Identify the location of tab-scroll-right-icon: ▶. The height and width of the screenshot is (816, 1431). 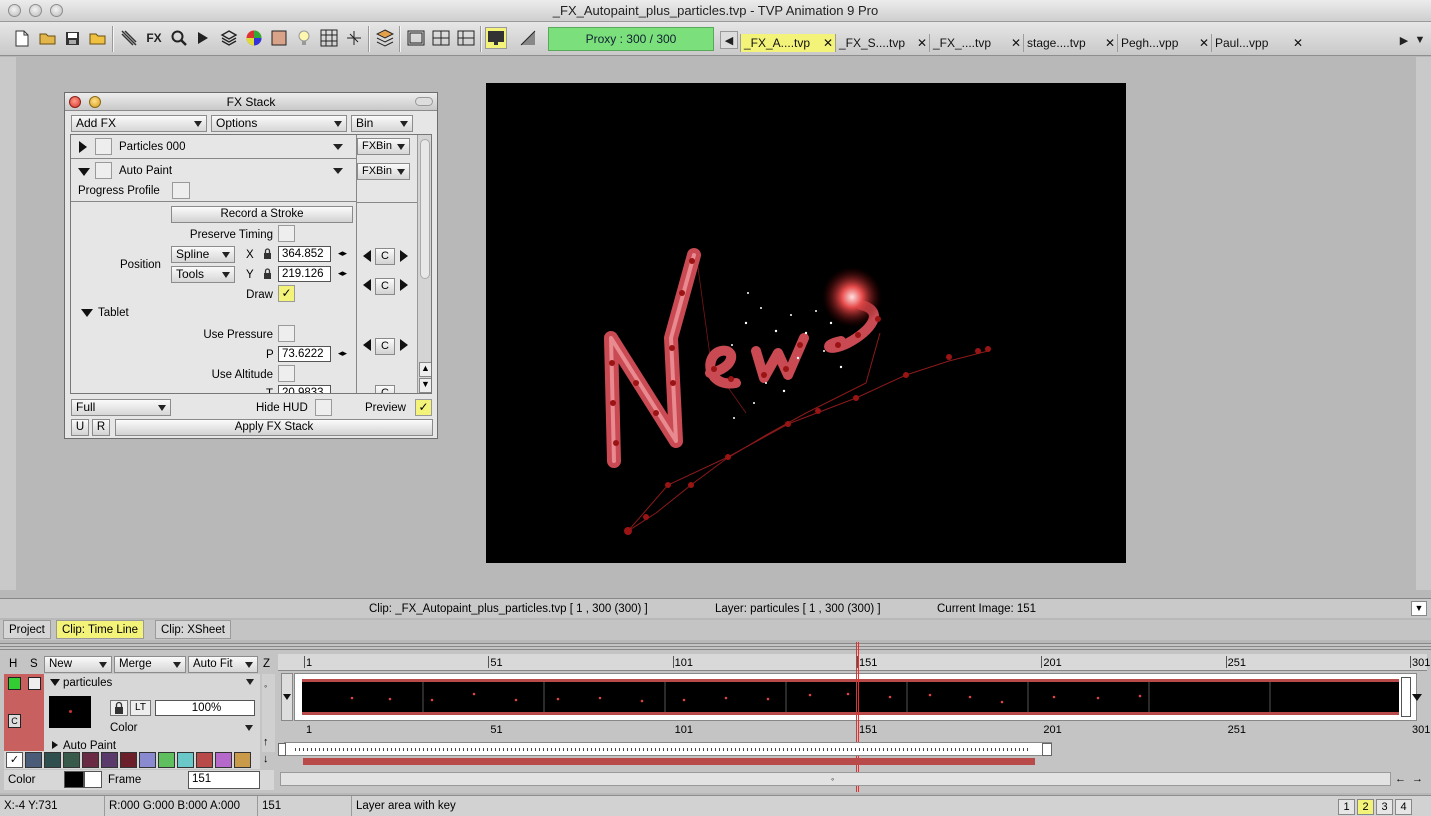
(1404, 40).